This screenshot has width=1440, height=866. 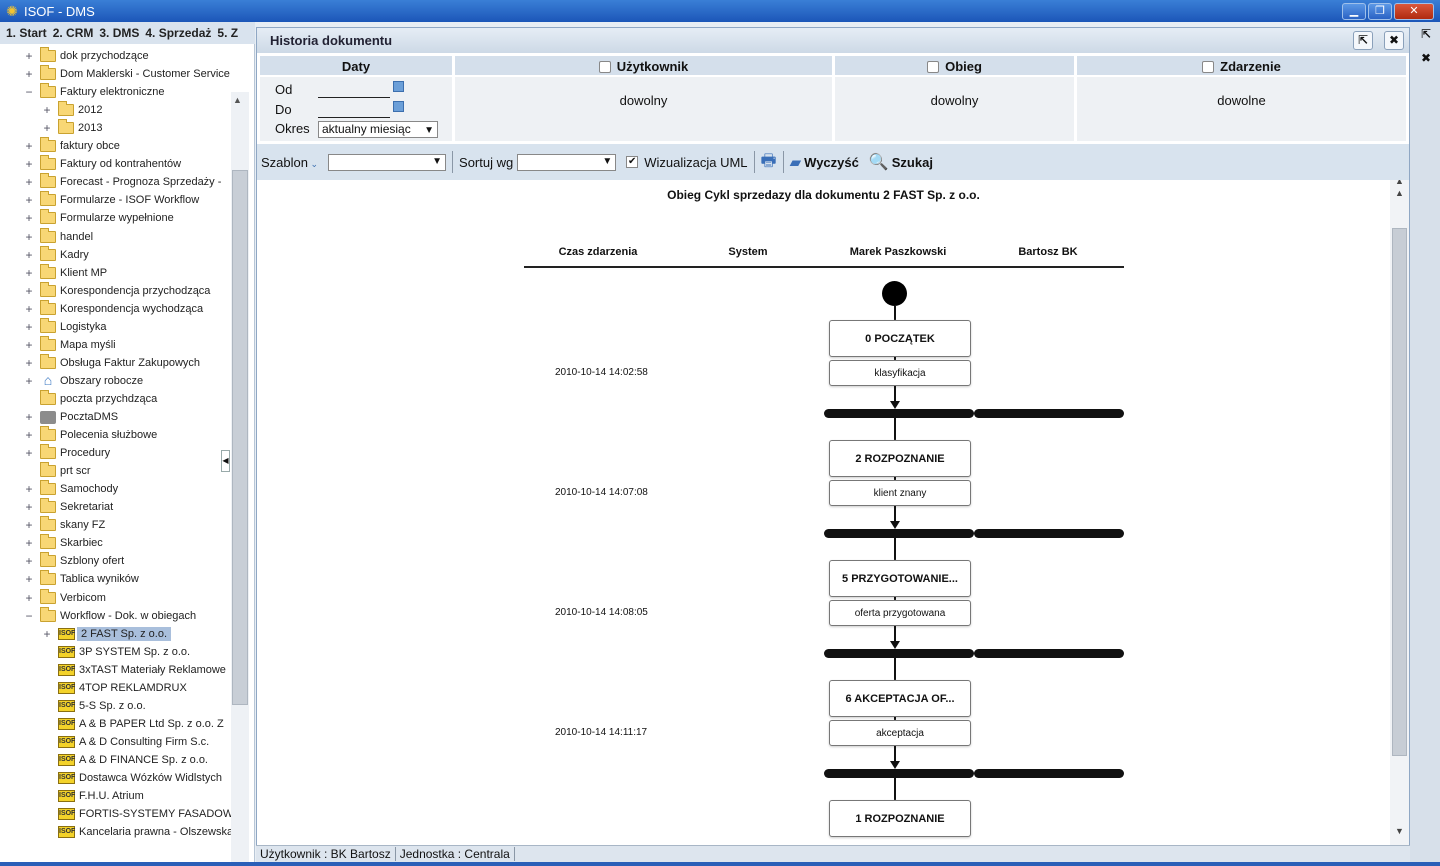 What do you see at coordinates (954, 100) in the screenshot?
I see `obieg-value: dowolny` at bounding box center [954, 100].